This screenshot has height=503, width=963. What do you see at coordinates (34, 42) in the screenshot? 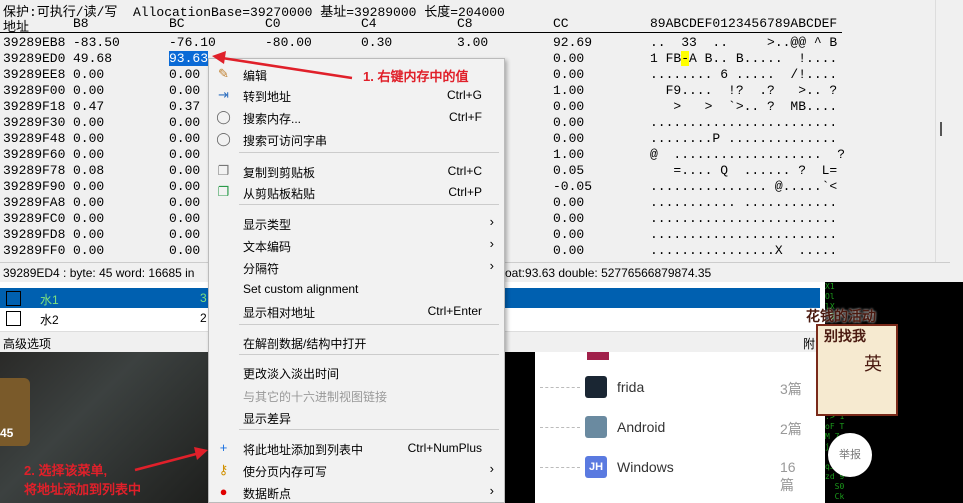
I see `hex-cell-addr: 39289EB8` at bounding box center [34, 42].